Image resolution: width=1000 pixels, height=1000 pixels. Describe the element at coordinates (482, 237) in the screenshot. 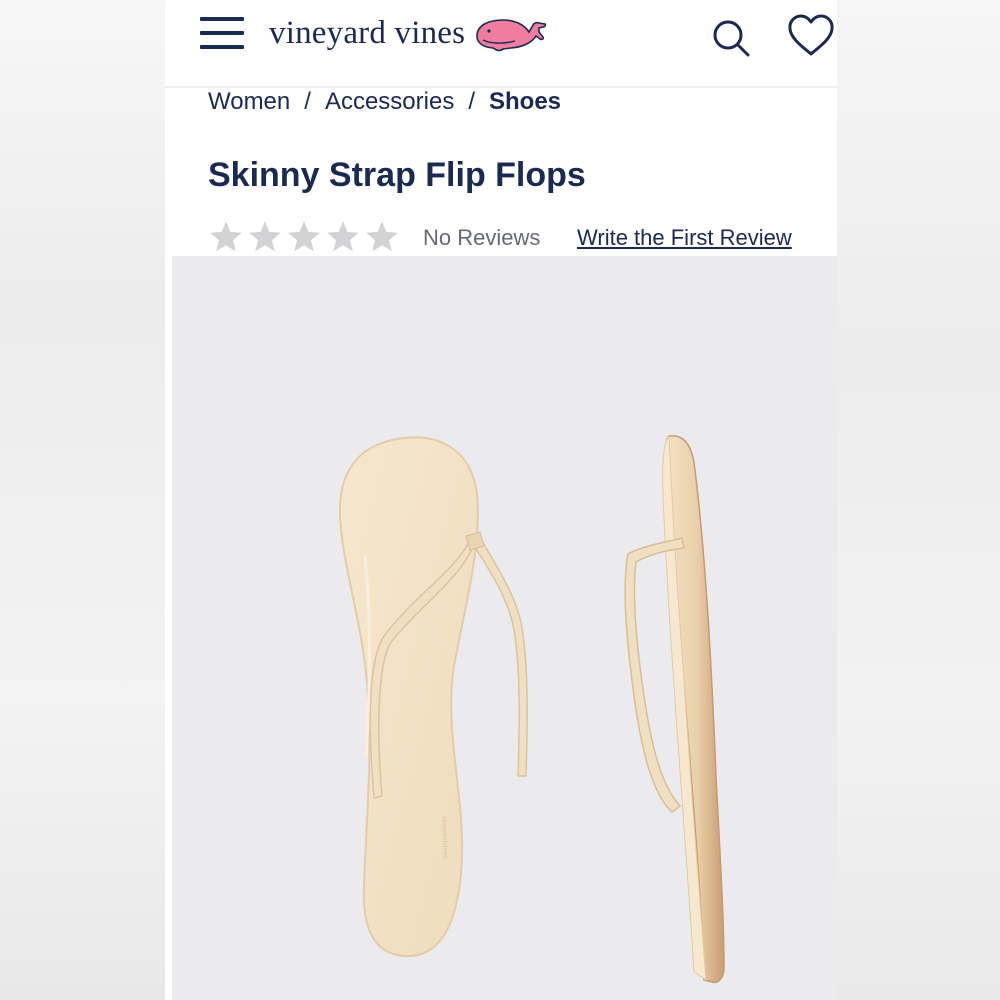

I see `review-count: No Reviews` at that location.